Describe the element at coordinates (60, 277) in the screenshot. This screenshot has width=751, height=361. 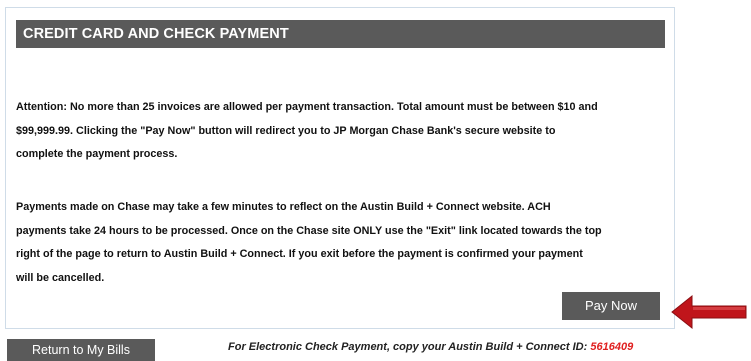
I see `chase-info-line: will be cancelled.` at that location.